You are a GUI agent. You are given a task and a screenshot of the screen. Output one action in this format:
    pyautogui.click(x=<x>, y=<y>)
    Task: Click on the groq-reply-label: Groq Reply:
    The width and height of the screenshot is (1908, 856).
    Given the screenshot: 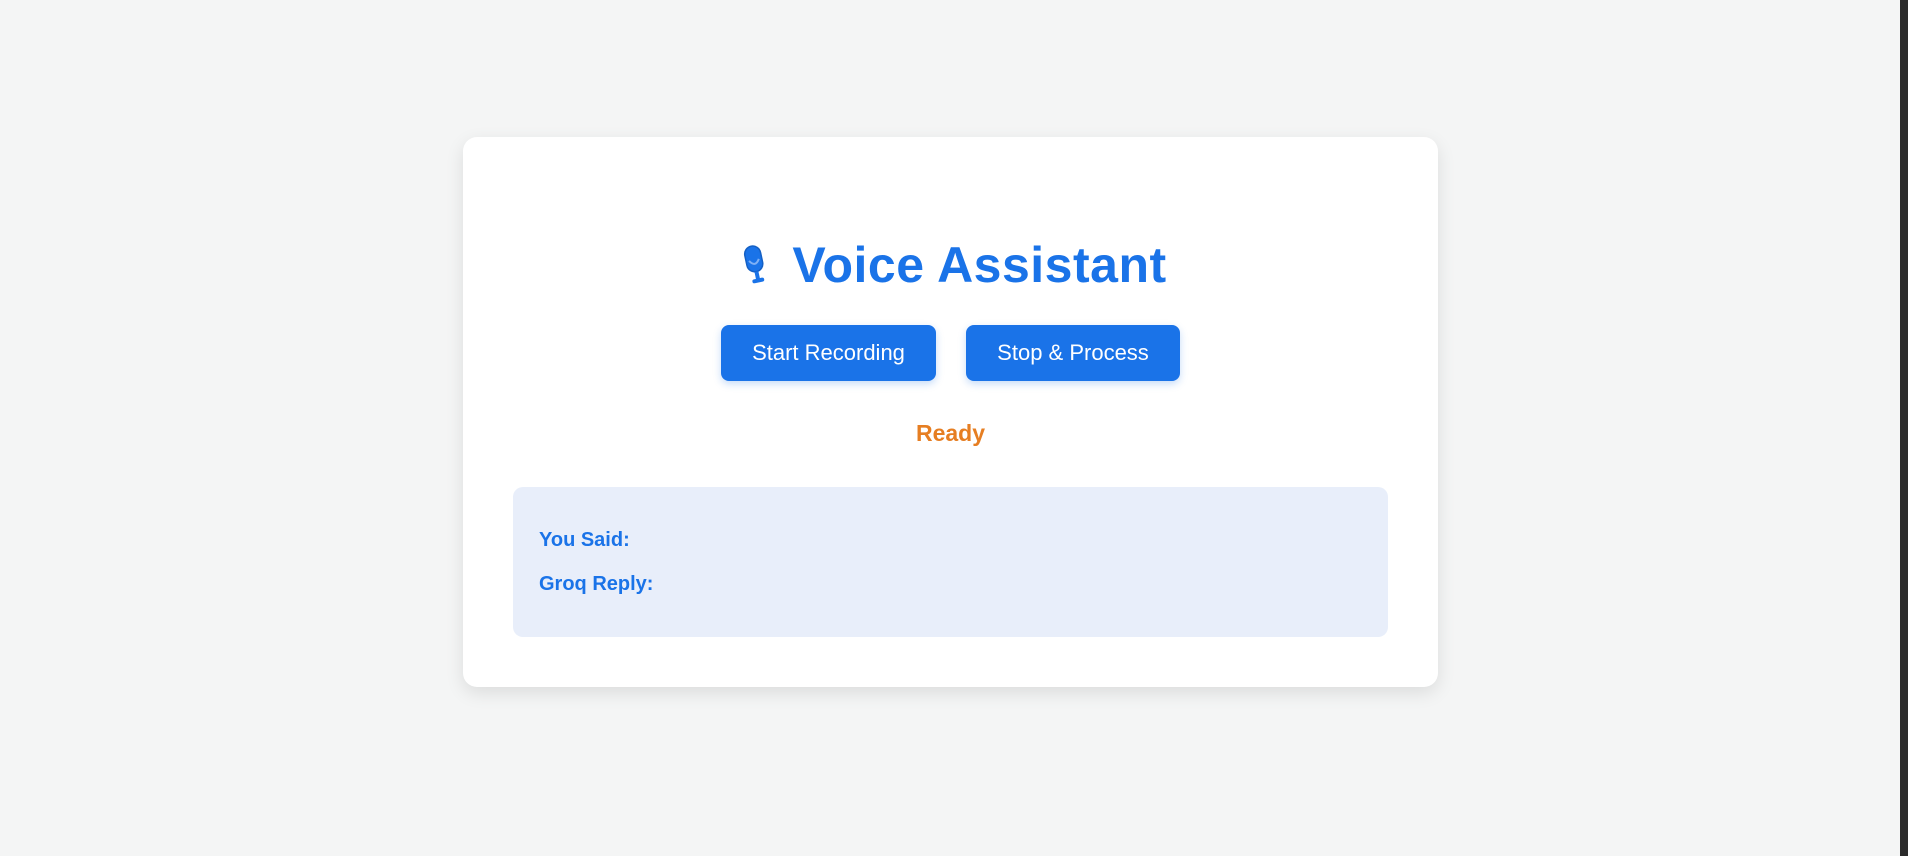 What is the action you would take?
    pyautogui.click(x=596, y=584)
    